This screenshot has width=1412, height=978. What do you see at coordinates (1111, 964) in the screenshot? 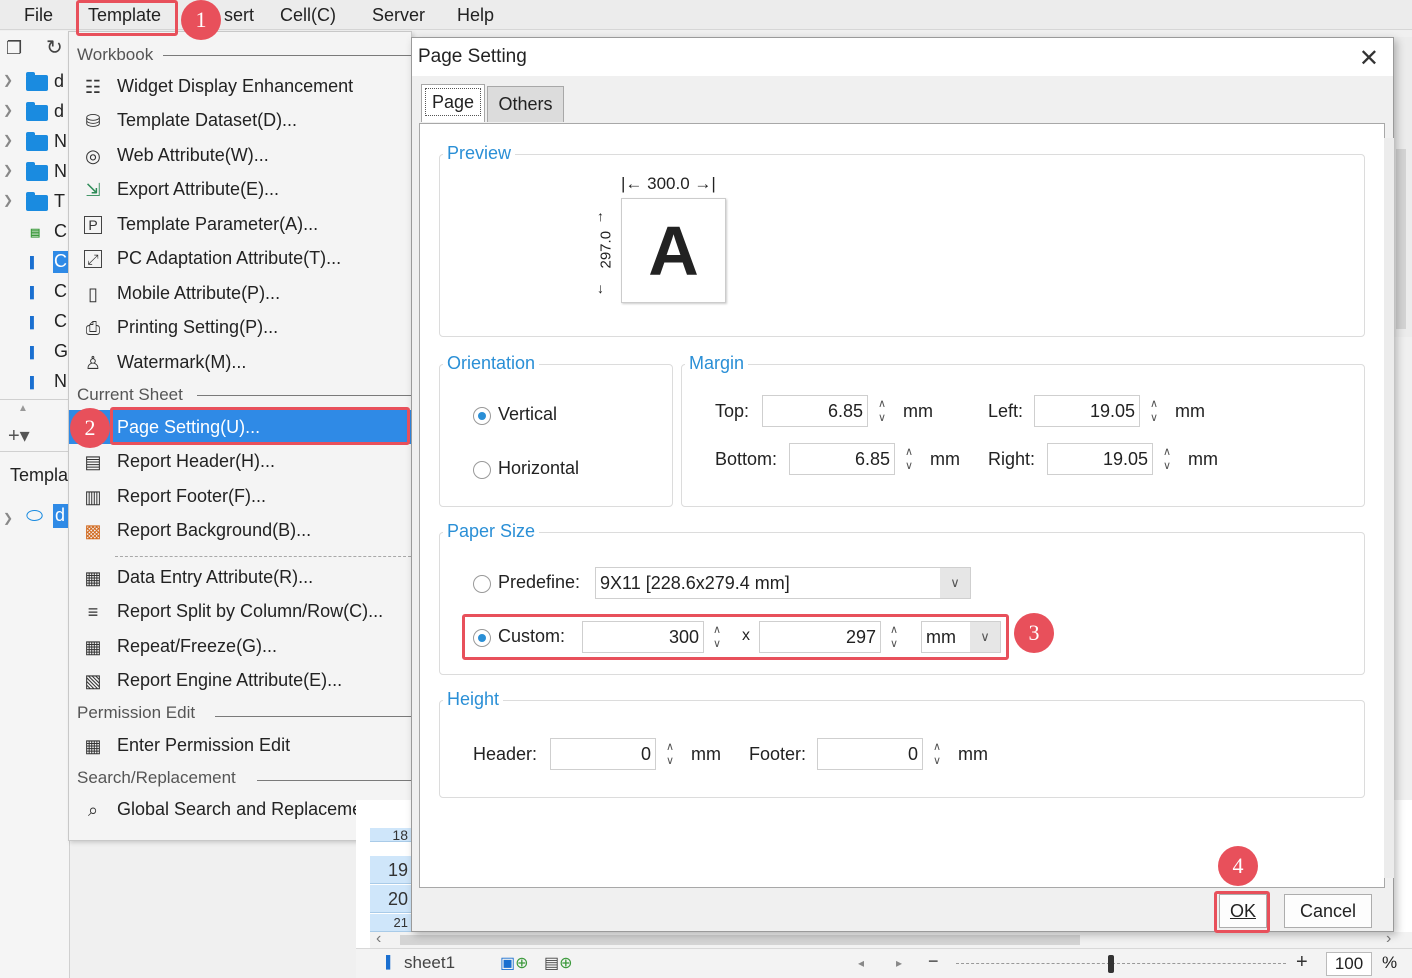
I see `zoom-slider-handle` at bounding box center [1111, 964].